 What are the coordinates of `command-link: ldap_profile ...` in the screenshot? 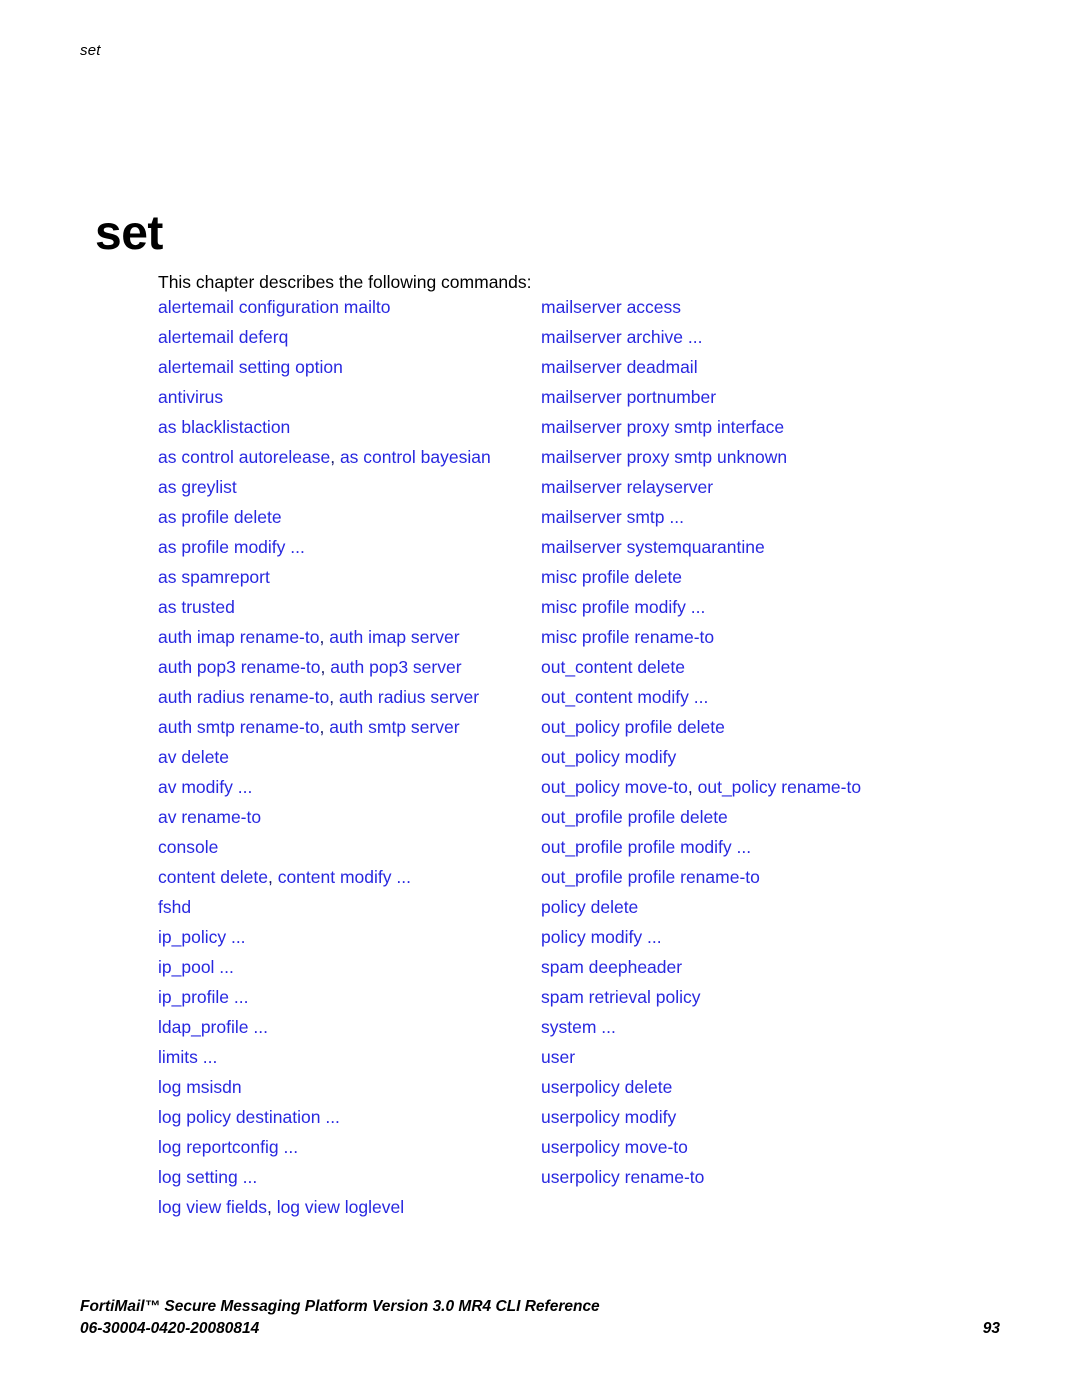 It's located at (213, 1027).